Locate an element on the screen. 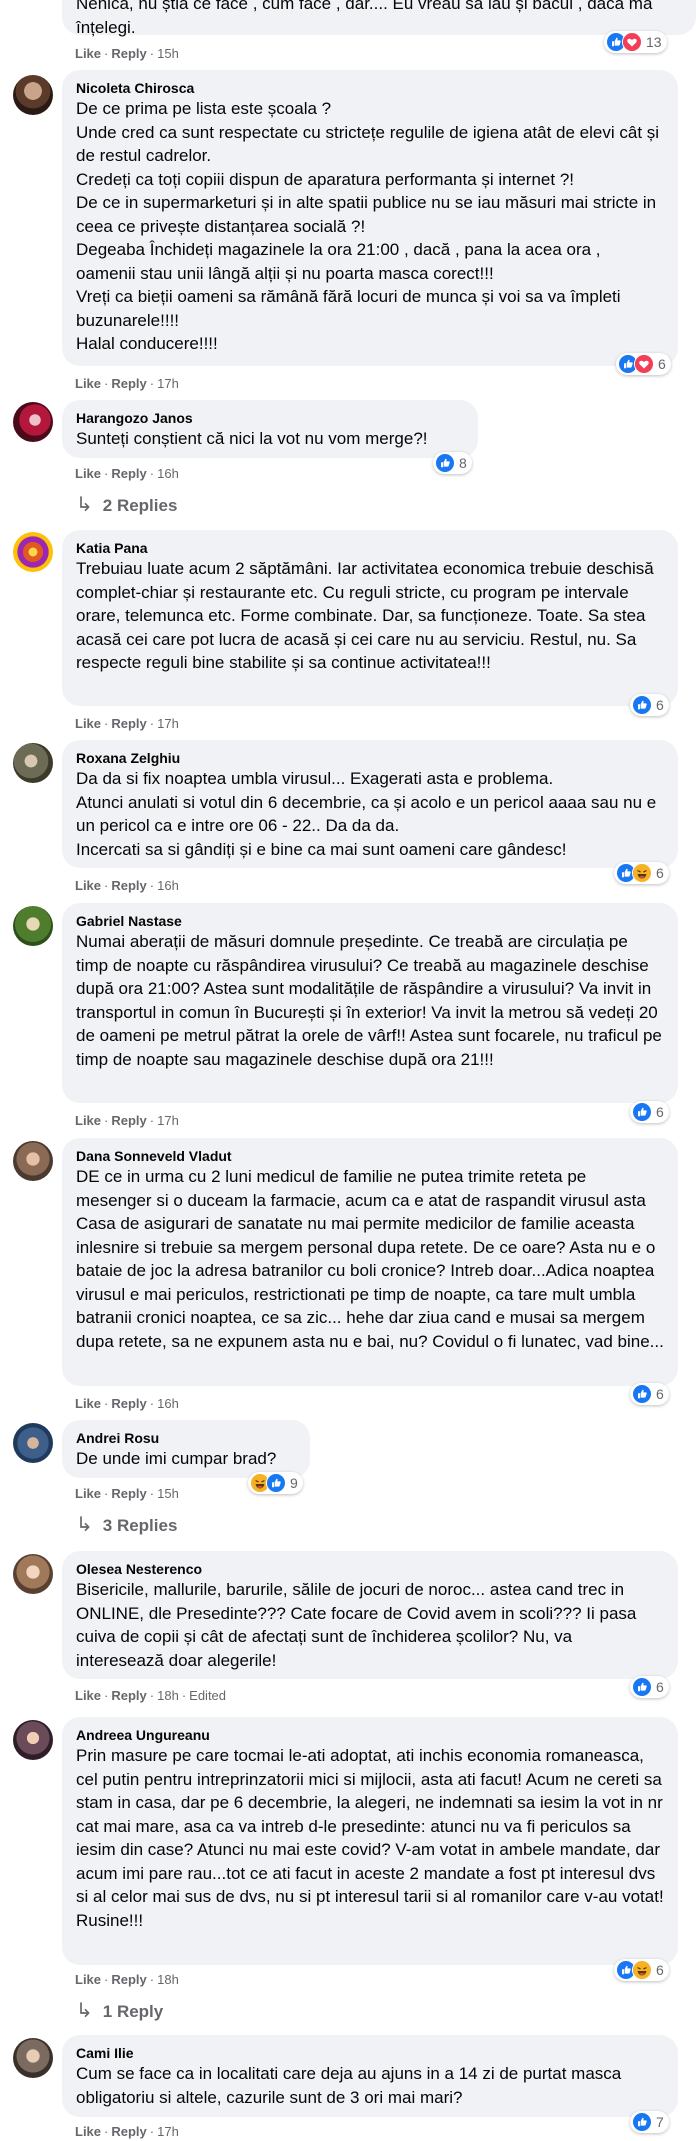 Image resolution: width=699 pixels, height=2141 pixels. comment-actions: Like · Reply · 18h is located at coordinates (127, 1979).